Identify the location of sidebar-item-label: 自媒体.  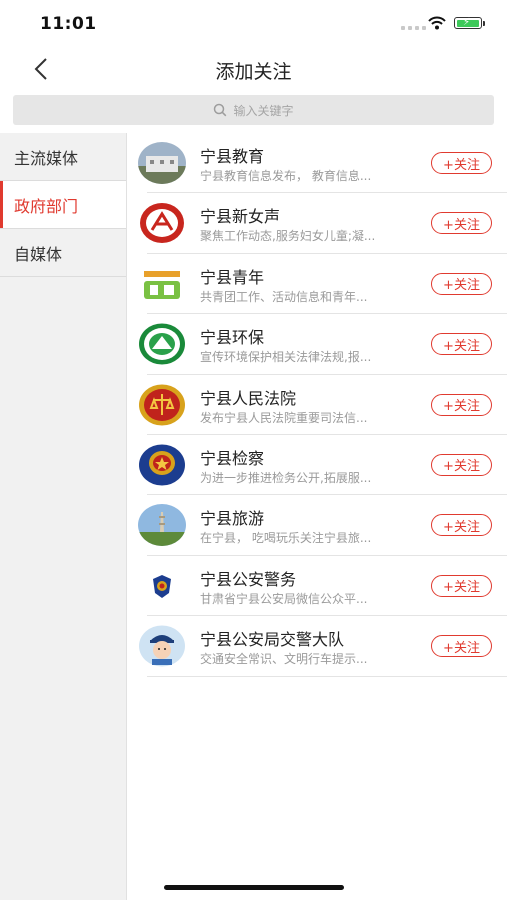
(38, 254).